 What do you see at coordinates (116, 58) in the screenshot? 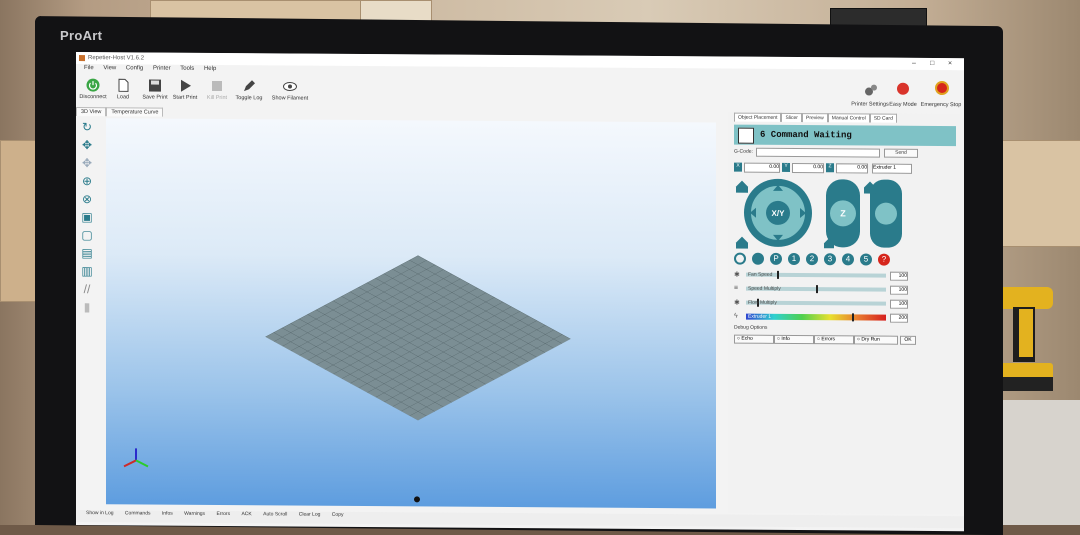
I see `window-title: Repetier-Host V1.6.2` at bounding box center [116, 58].